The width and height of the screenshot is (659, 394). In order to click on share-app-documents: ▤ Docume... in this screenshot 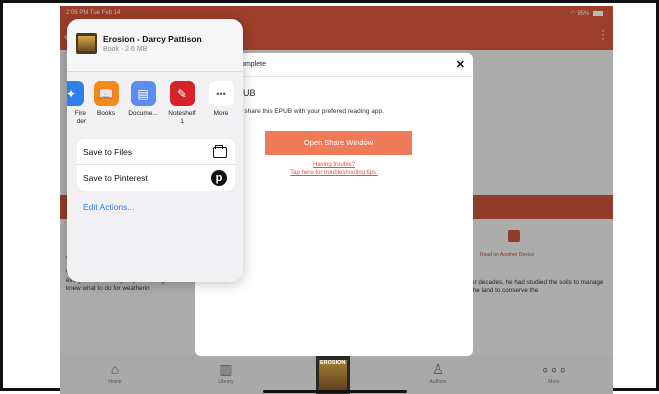, I will do `click(143, 99)`.